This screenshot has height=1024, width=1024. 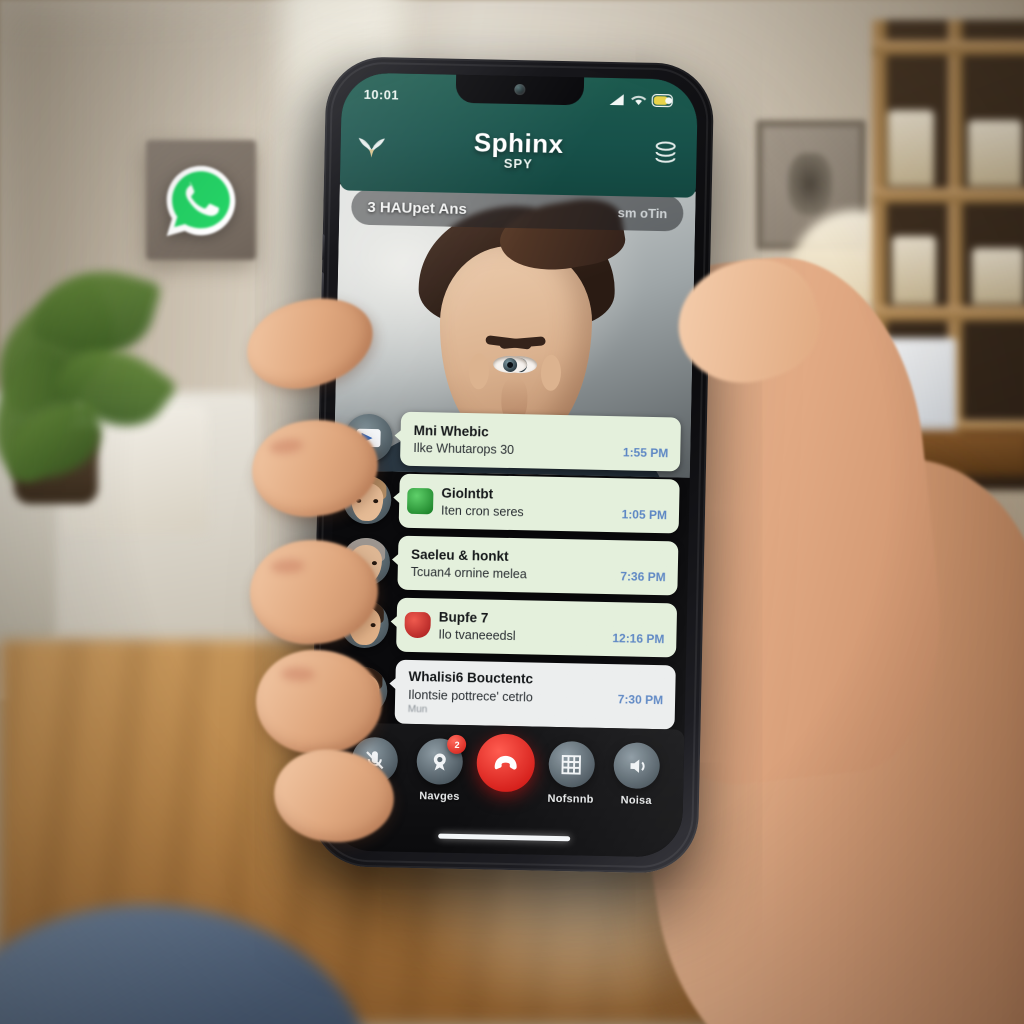 What do you see at coordinates (468, 573) in the screenshot?
I see `message-preview: Tcuan4 ornine melea` at bounding box center [468, 573].